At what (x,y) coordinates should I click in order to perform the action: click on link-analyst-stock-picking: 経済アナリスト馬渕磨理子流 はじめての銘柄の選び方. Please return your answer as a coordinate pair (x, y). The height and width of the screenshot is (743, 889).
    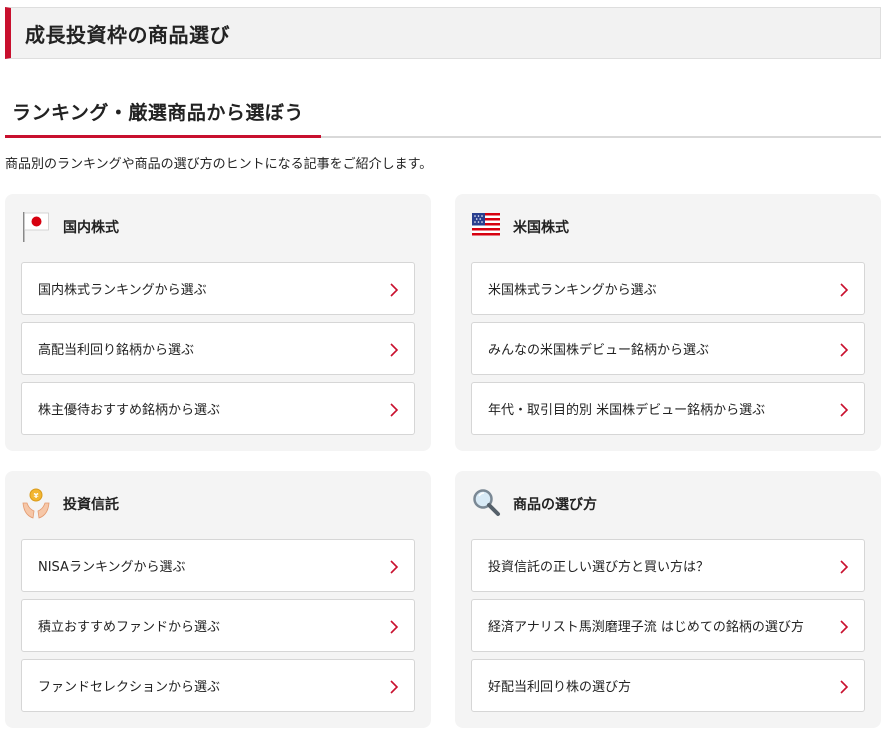
    Looking at the image, I should click on (668, 625).